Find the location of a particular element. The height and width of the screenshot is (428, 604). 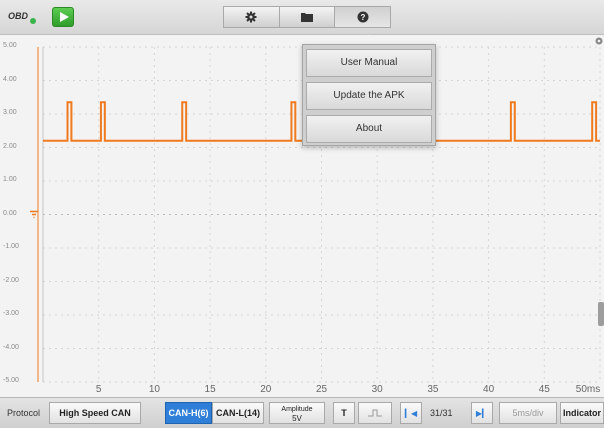

obd-status-icon is located at coordinates (33, 21).